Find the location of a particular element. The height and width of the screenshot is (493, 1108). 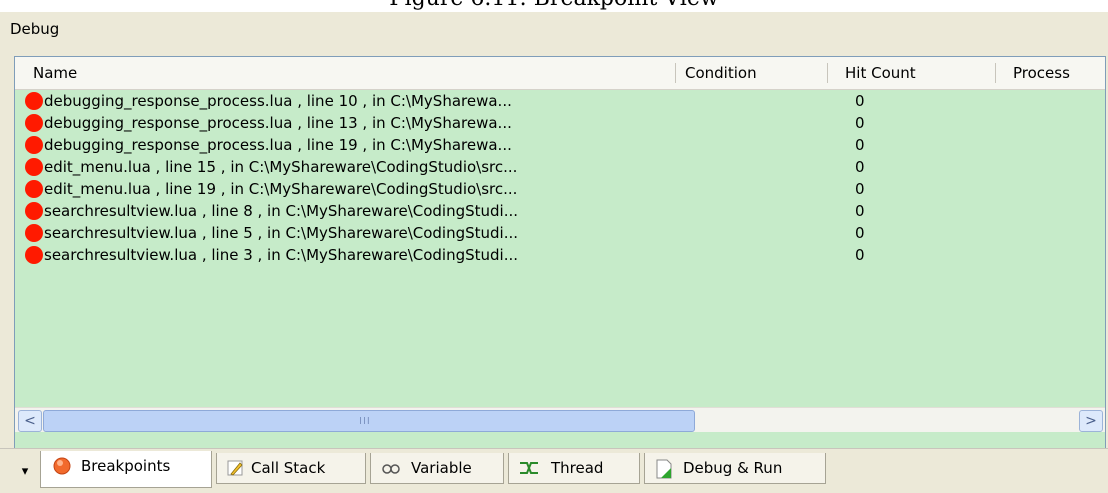

thread-icon is located at coordinates (528, 468).